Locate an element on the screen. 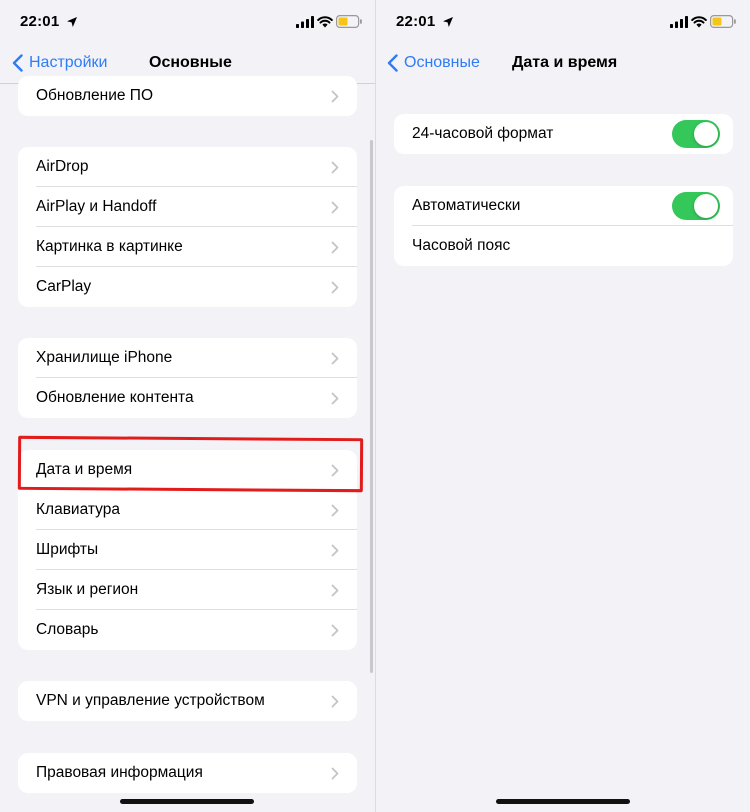 Image resolution: width=750 pixels, height=812 pixels. settings-group: Хранилище iPhone Обновление контента is located at coordinates (187, 378).